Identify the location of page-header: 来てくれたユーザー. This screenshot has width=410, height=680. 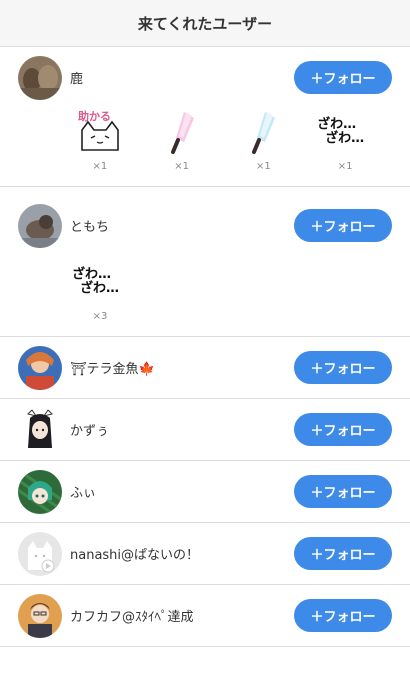
(205, 23).